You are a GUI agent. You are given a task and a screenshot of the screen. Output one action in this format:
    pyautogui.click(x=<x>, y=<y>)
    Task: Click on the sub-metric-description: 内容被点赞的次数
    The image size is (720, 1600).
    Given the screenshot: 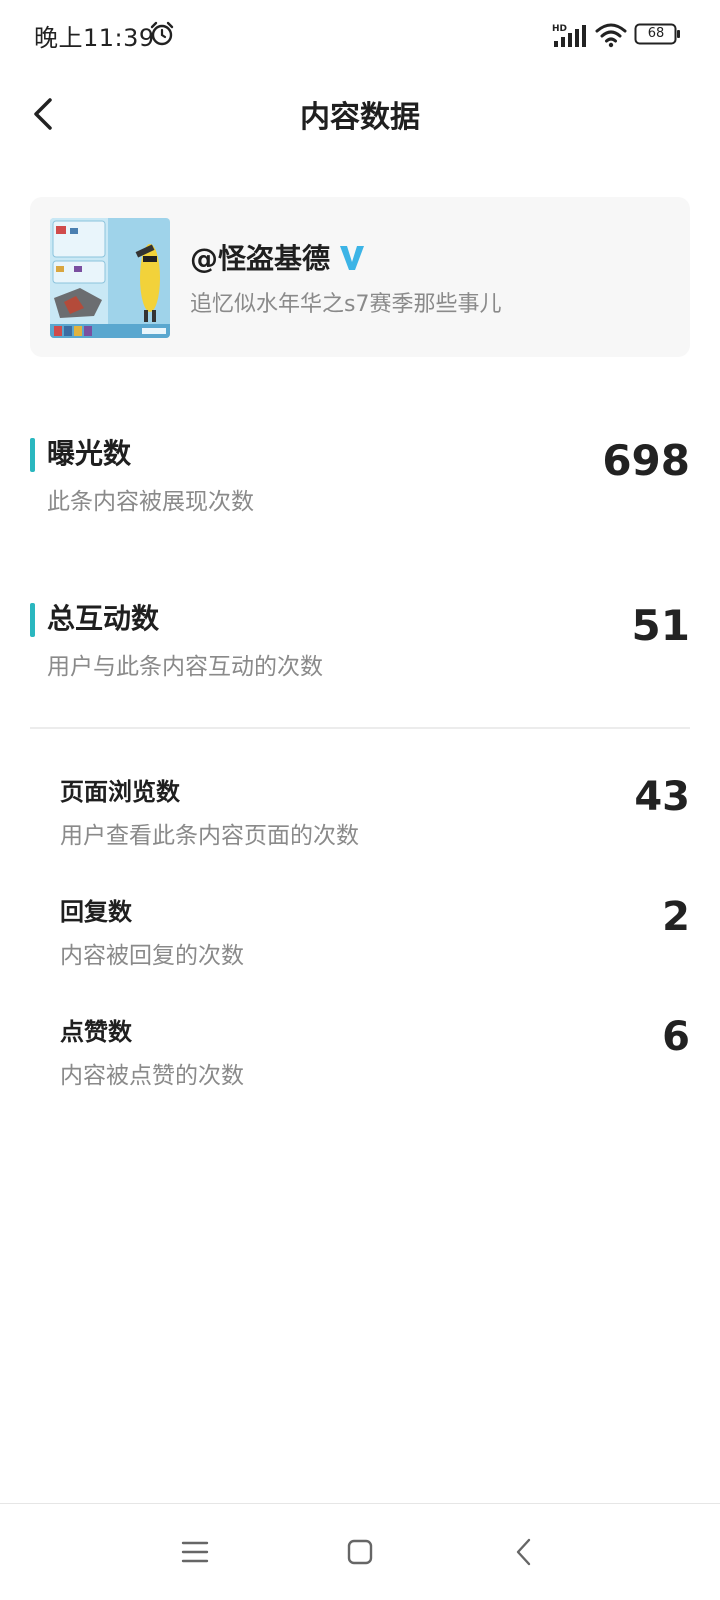 What is the action you would take?
    pyautogui.click(x=152, y=1076)
    